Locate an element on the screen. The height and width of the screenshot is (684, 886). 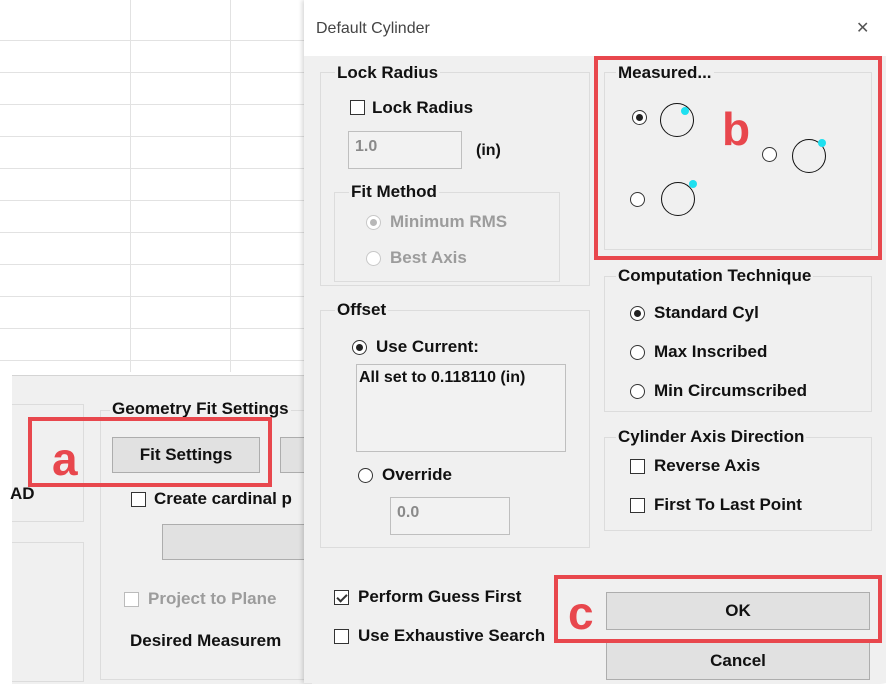
close-icon: ✕ is located at coordinates (862, 28).